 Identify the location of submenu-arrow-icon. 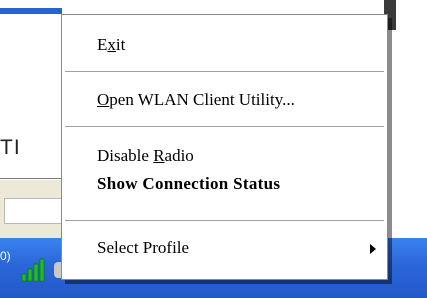
(373, 249).